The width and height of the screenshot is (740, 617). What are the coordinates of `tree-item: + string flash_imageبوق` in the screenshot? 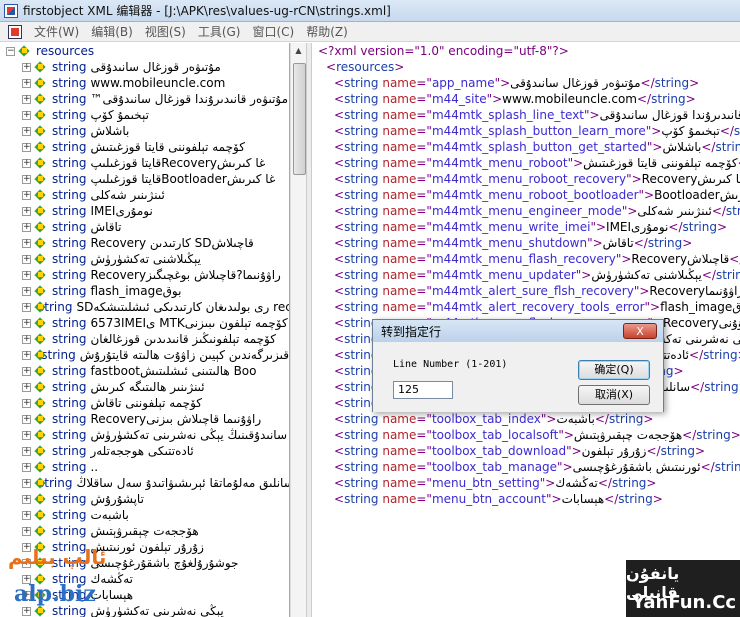 It's located at (144, 291).